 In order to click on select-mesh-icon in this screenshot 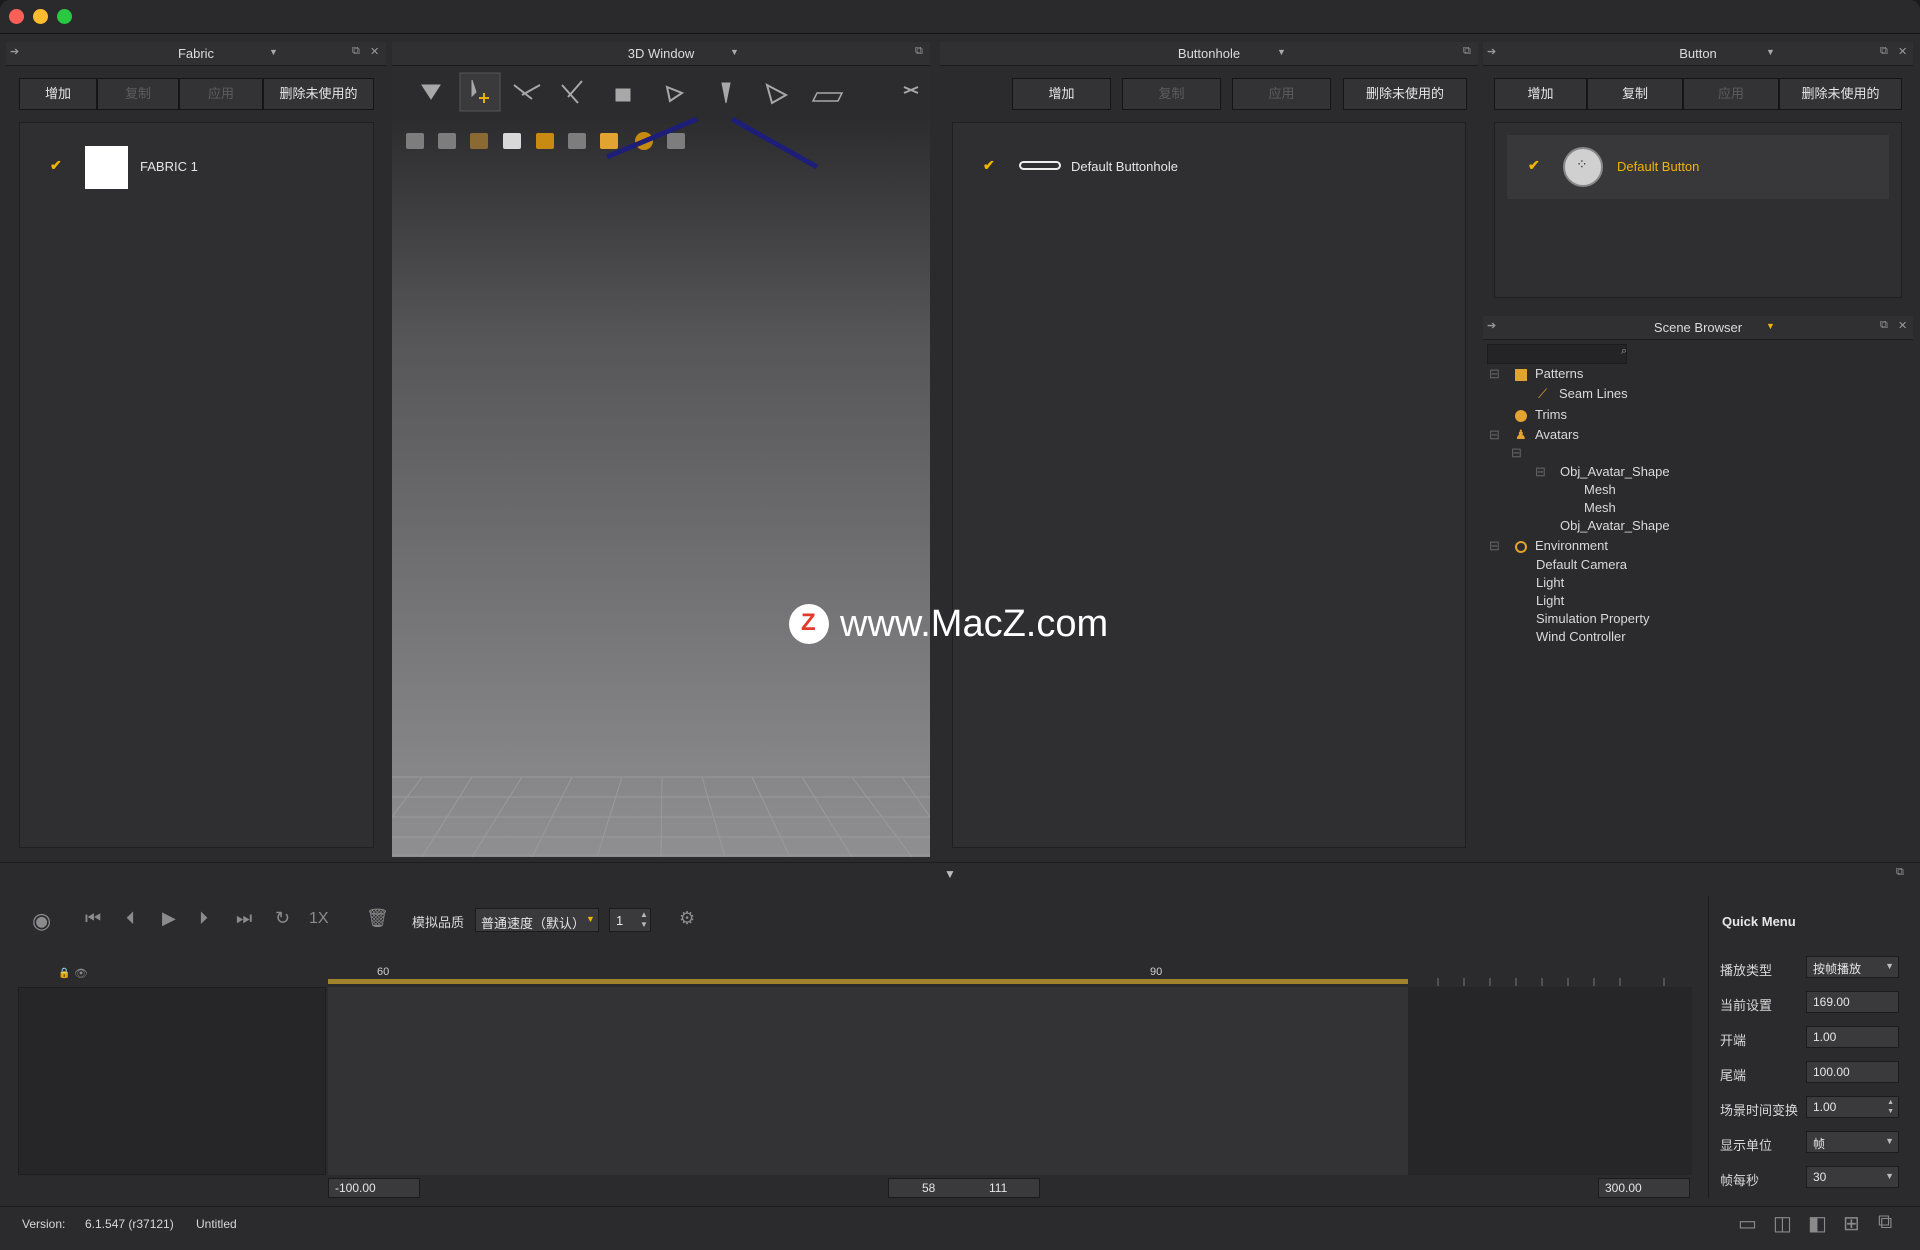, I will do `click(777, 94)`.